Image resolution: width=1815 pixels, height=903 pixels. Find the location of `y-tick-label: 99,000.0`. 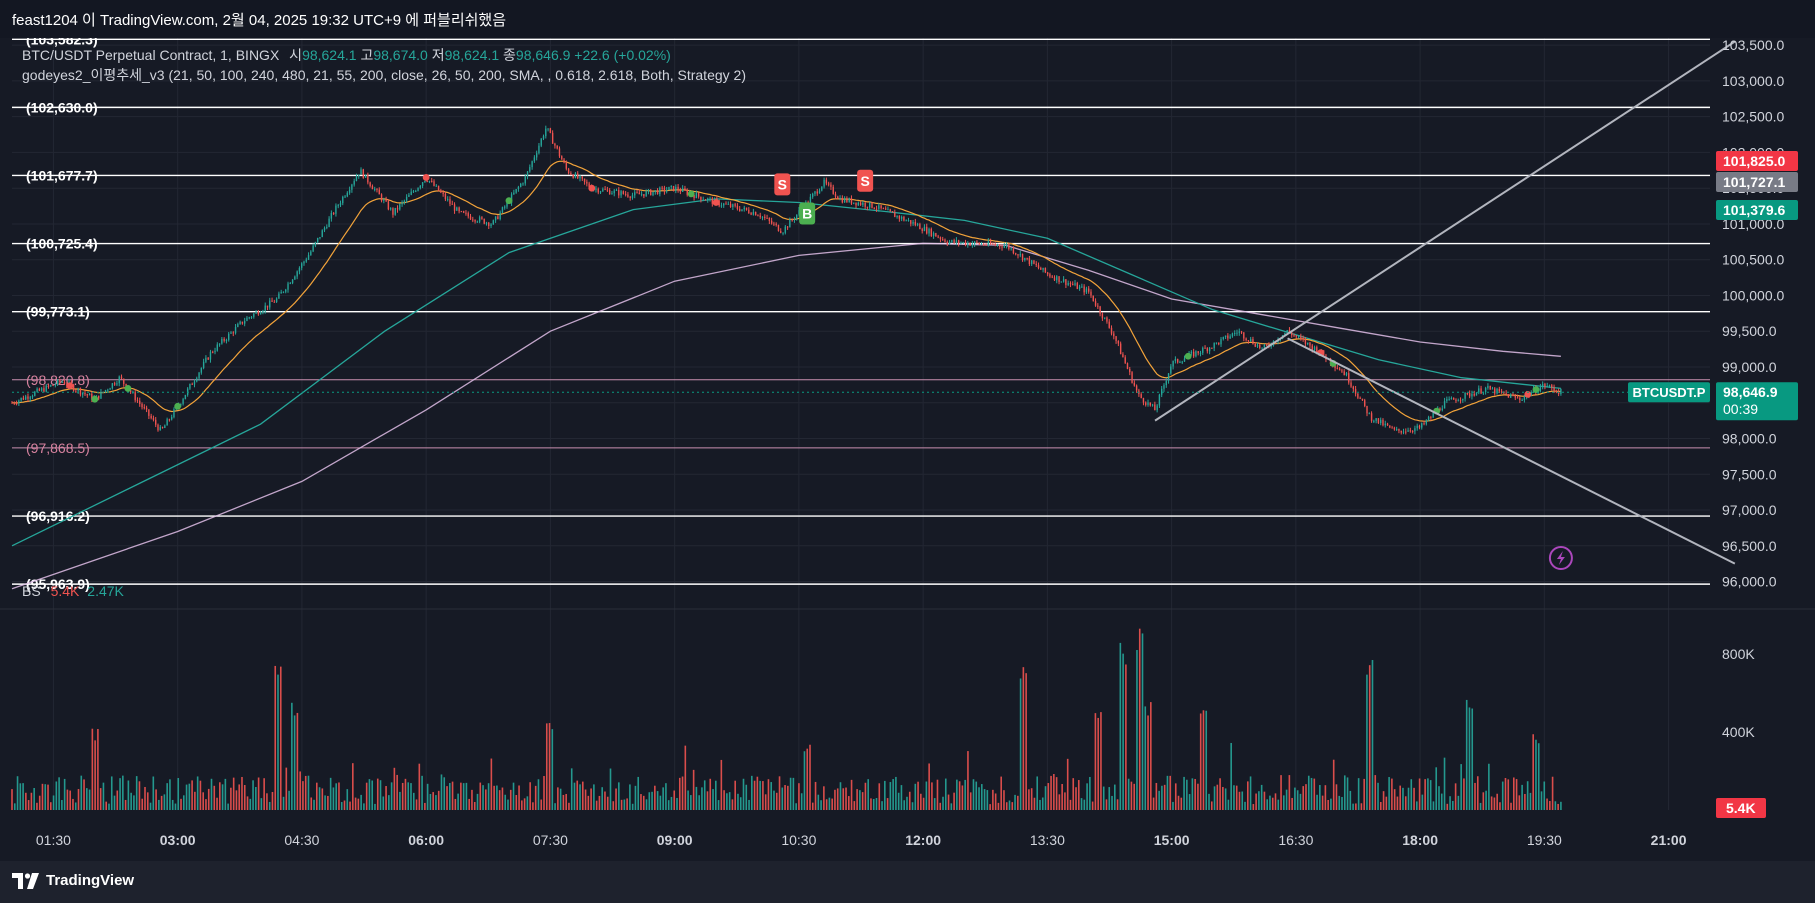

y-tick-label: 99,000.0 is located at coordinates (1749, 367).